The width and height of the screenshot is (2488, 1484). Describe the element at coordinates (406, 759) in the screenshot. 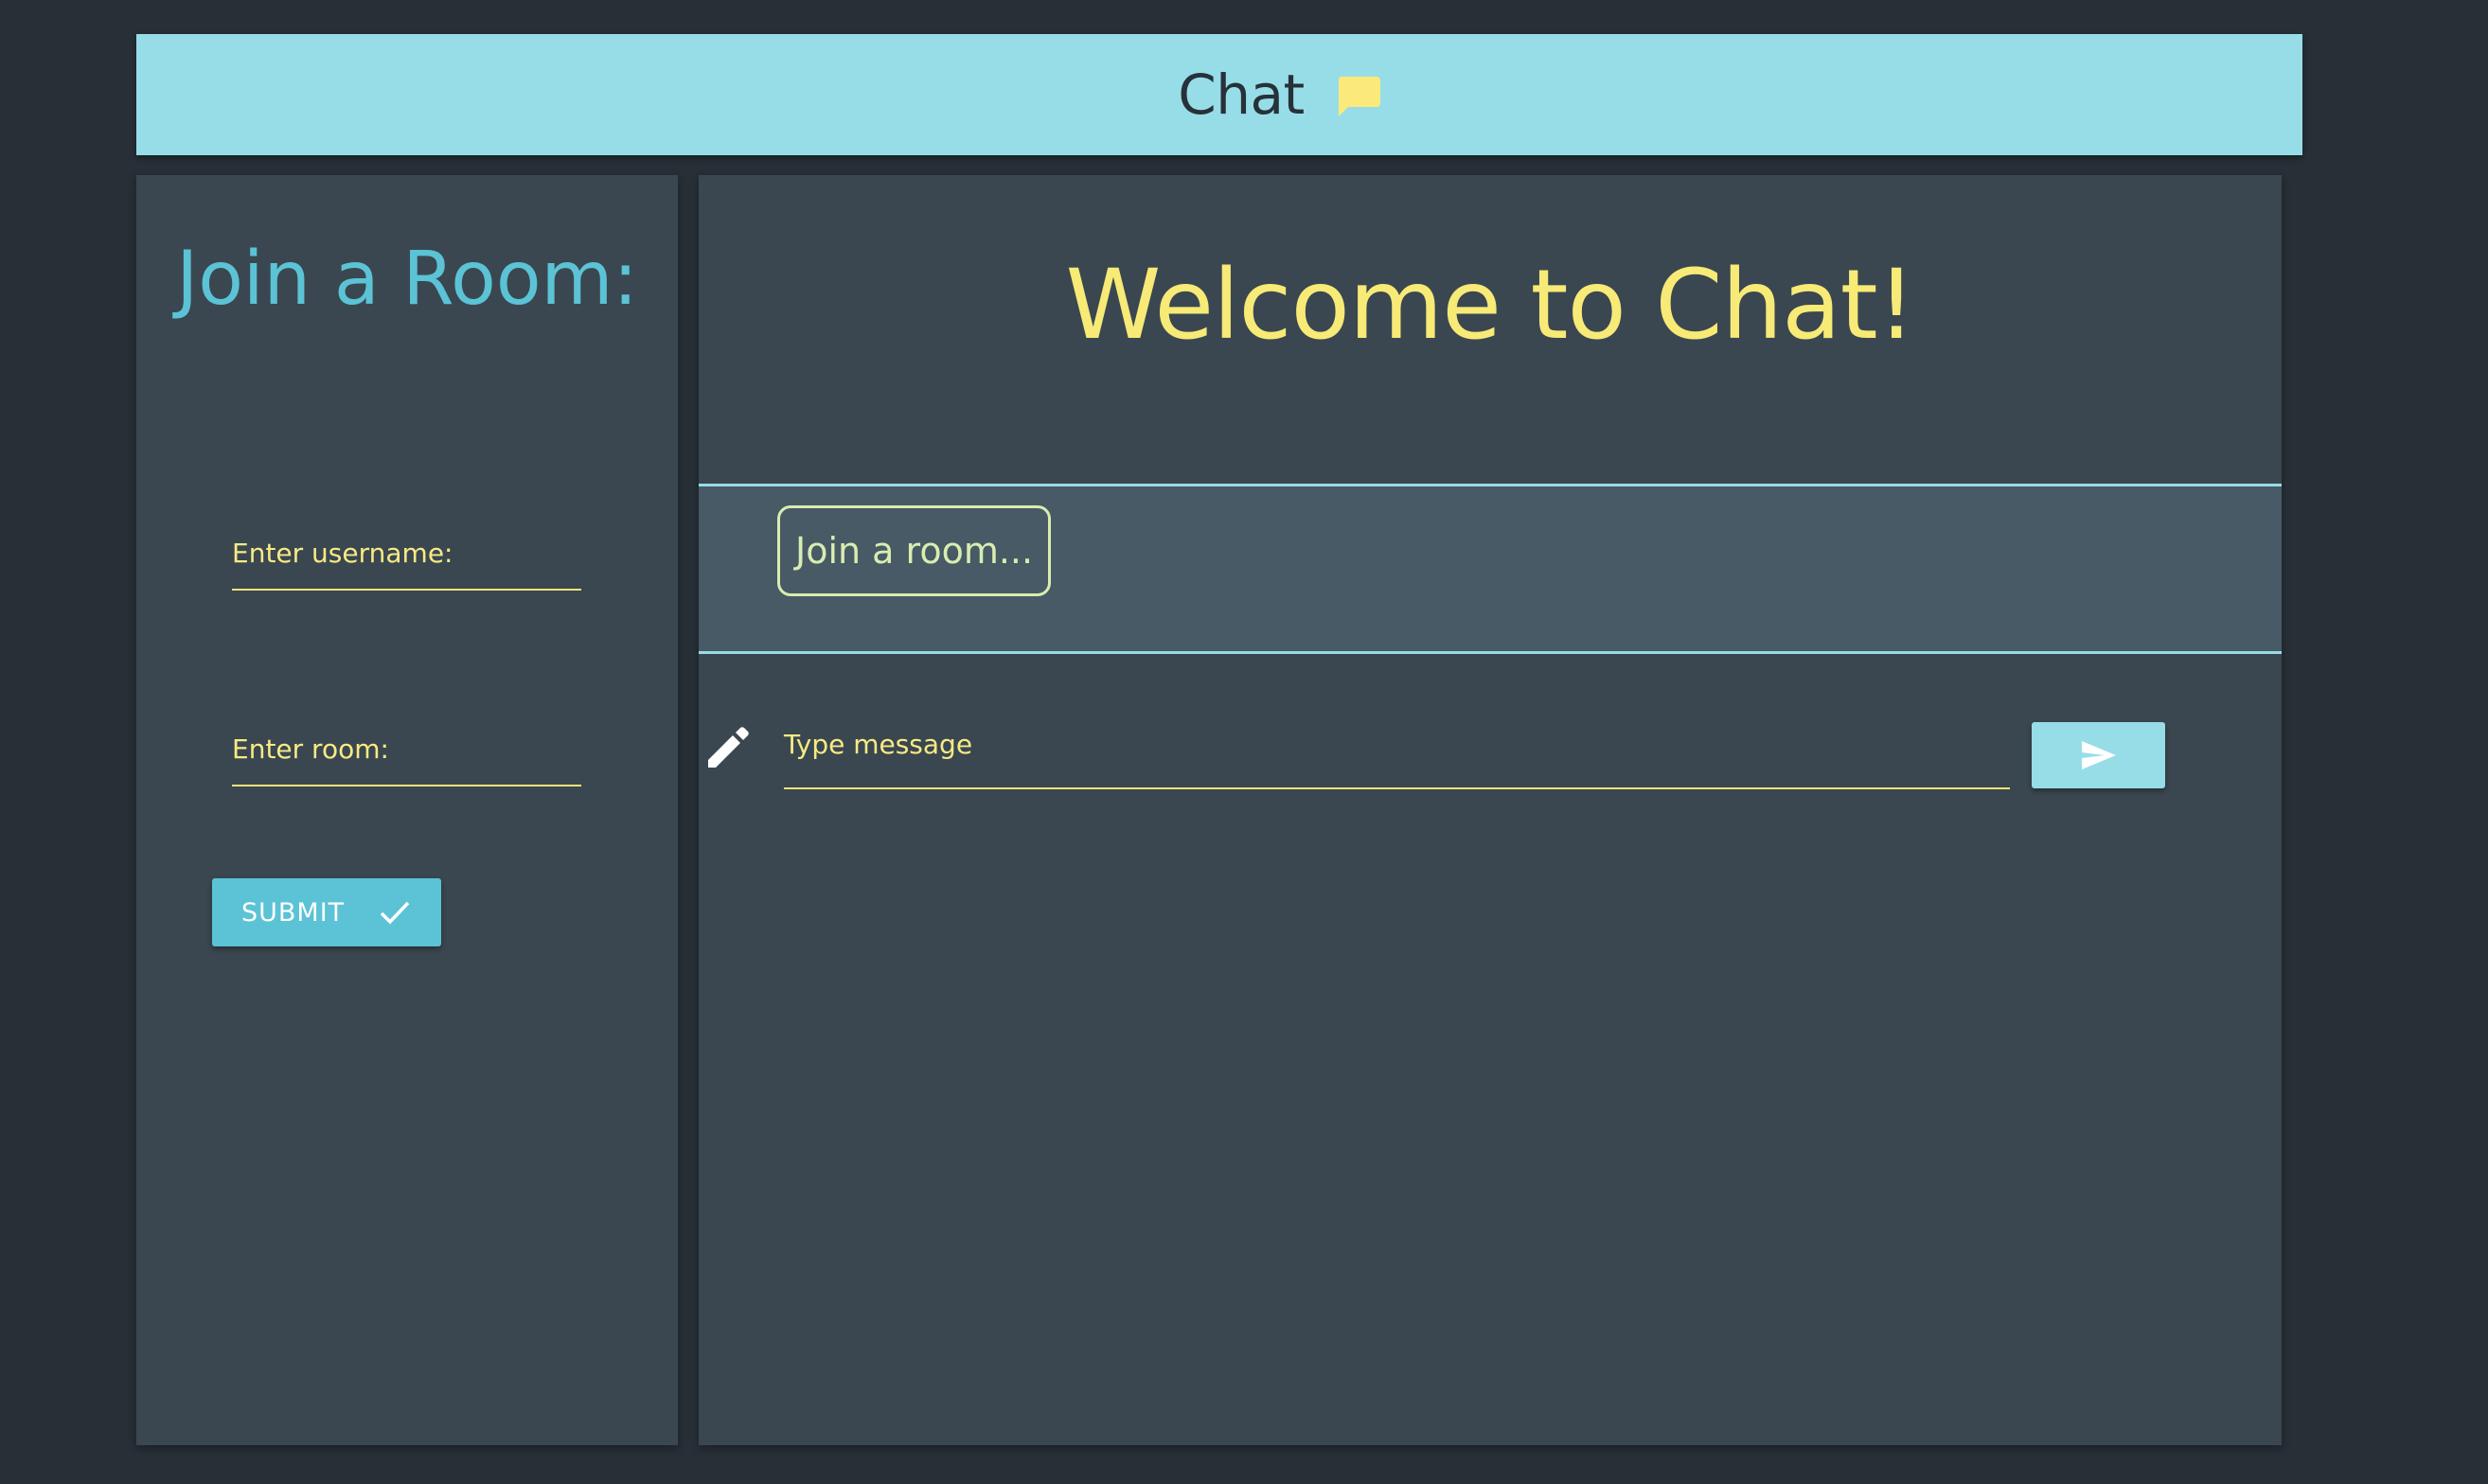

I see `room-field: Enter room:` at that location.